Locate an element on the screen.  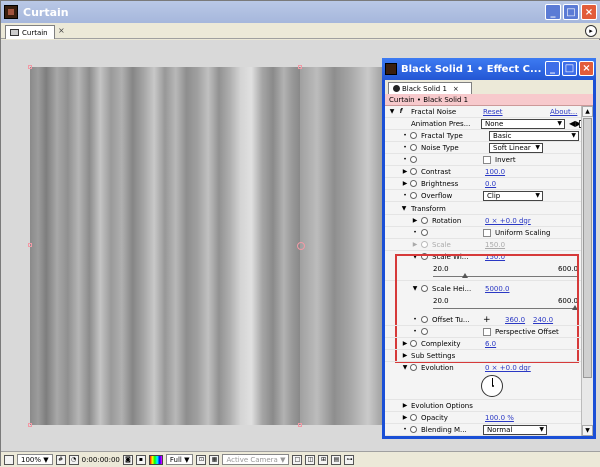
transform-row: ▼ Transform is located at coordinates (483, 209).